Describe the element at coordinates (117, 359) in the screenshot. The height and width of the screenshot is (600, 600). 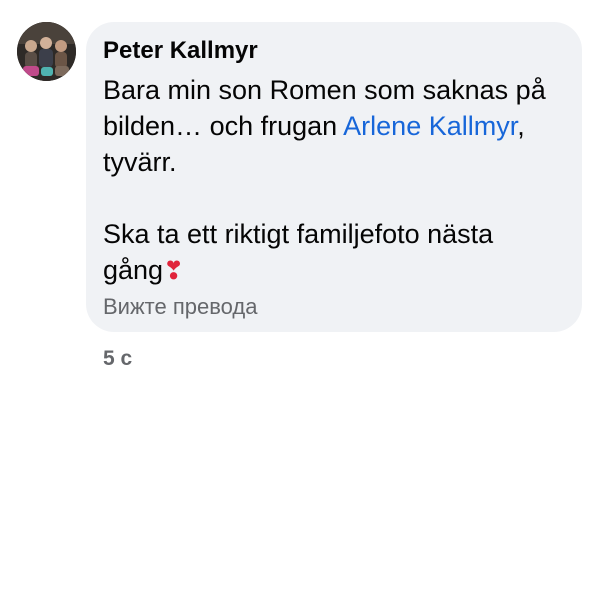
I see `comment-timestamp: 5 с` at that location.